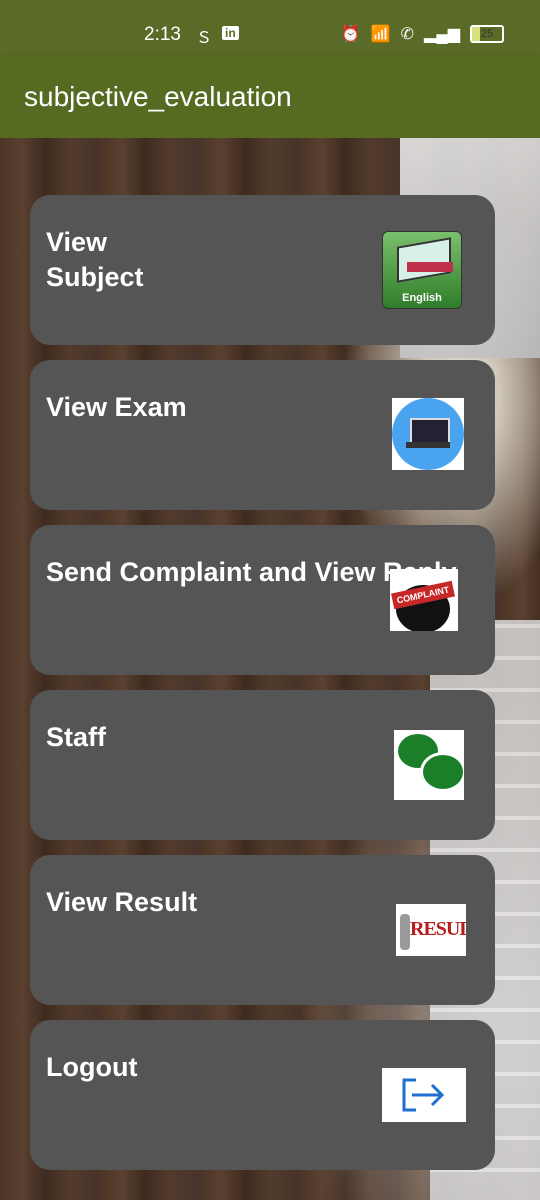  I want to click on battery-icon: 25, so click(487, 34).